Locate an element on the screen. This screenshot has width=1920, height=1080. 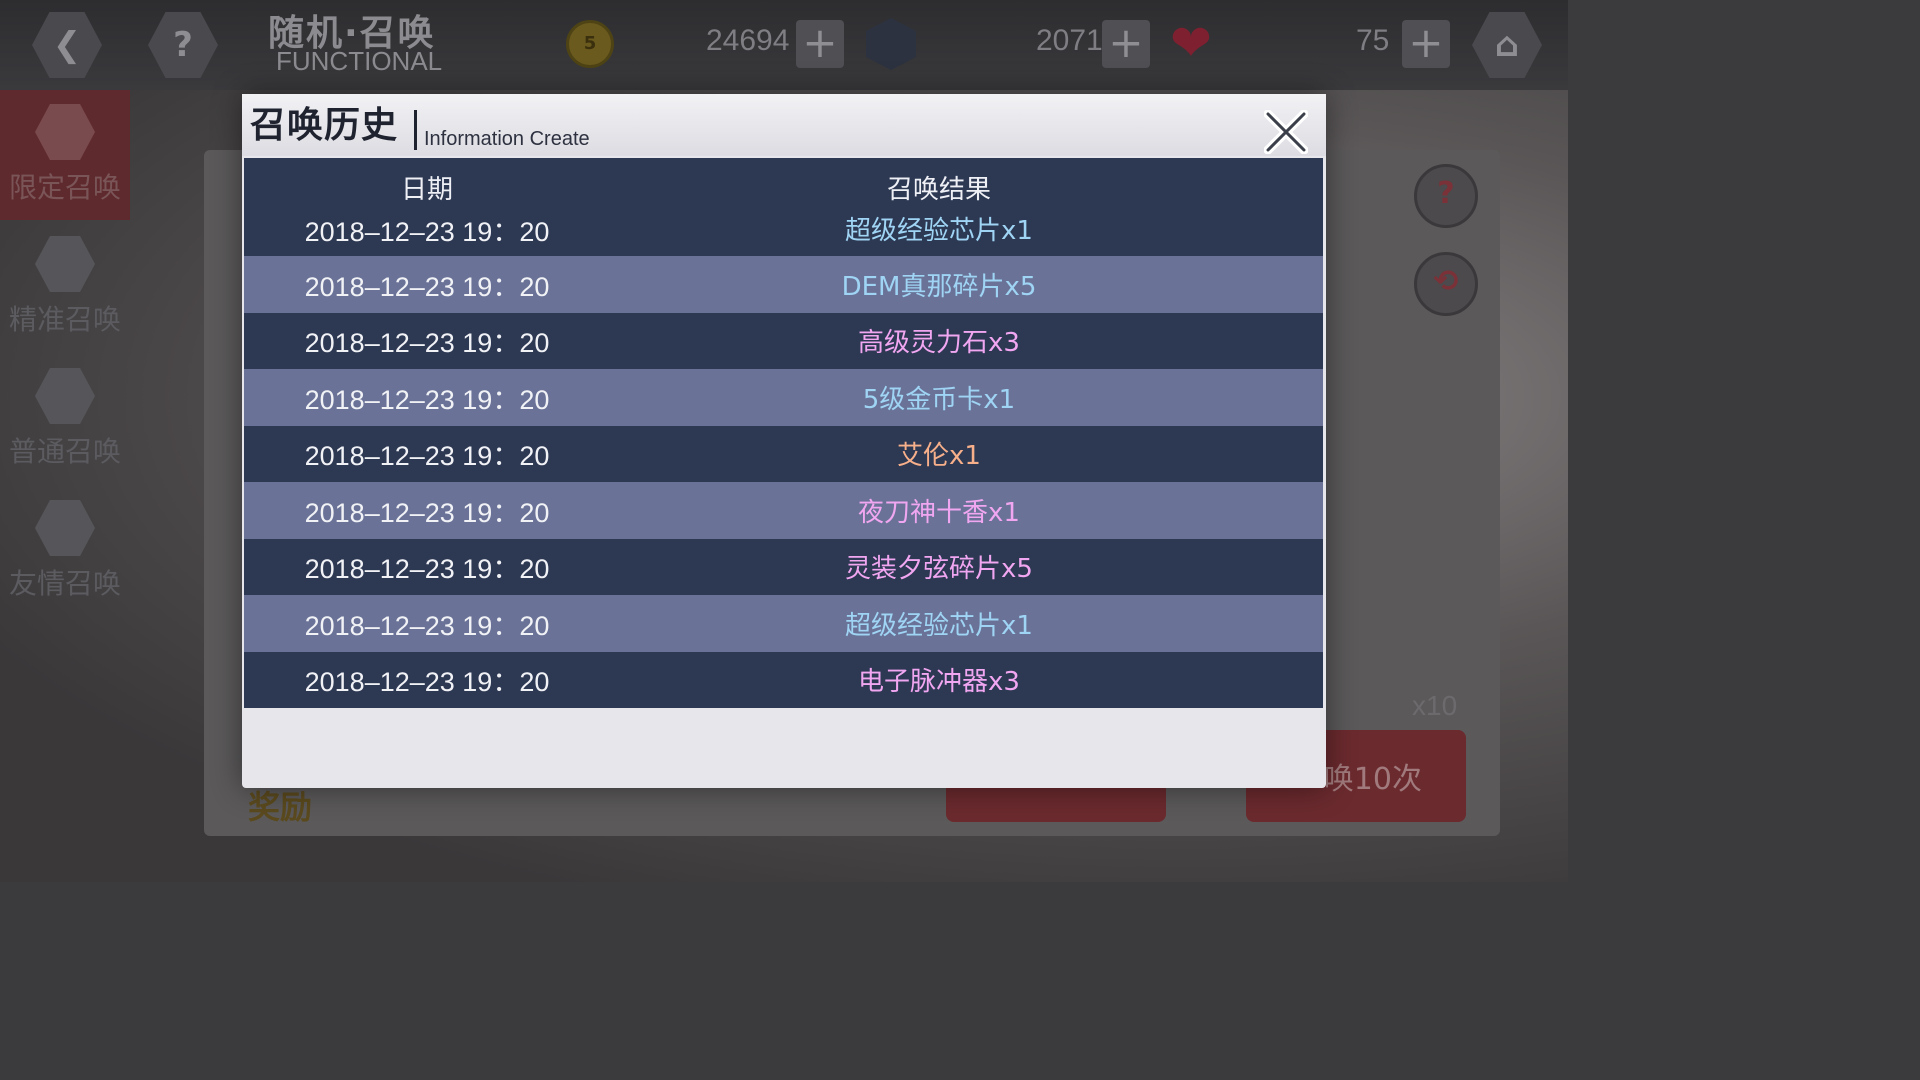
page-subtitle: FUNCTIONAL is located at coordinates (359, 61).